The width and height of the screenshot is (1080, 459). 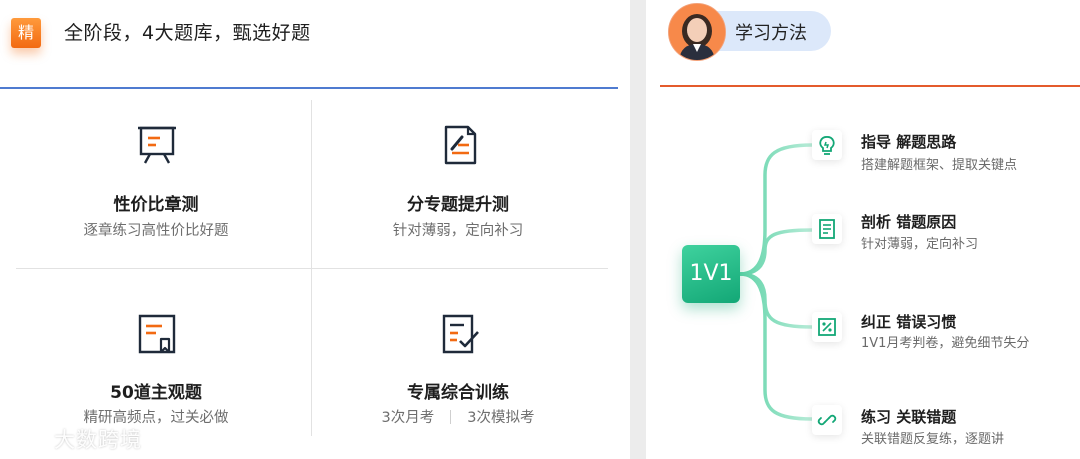 I want to click on node-description: 1V1月考判卷，避免细节失分, so click(x=945, y=343).